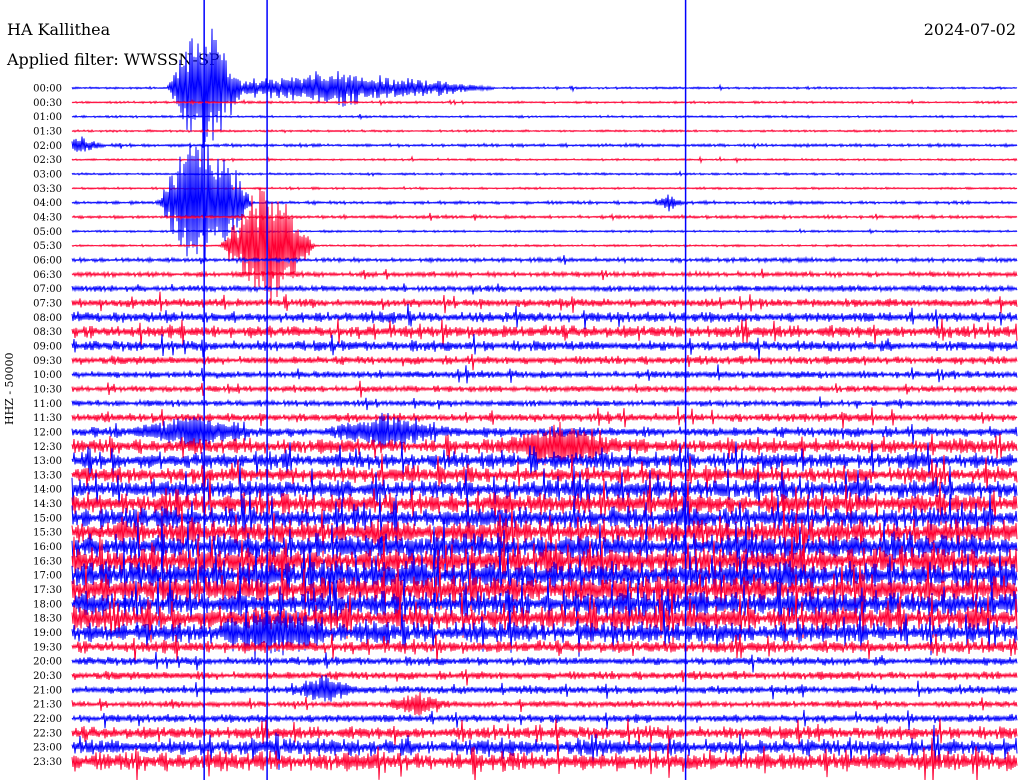  Describe the element at coordinates (47, 418) in the screenshot. I see `row-time-label: 11:30` at that location.